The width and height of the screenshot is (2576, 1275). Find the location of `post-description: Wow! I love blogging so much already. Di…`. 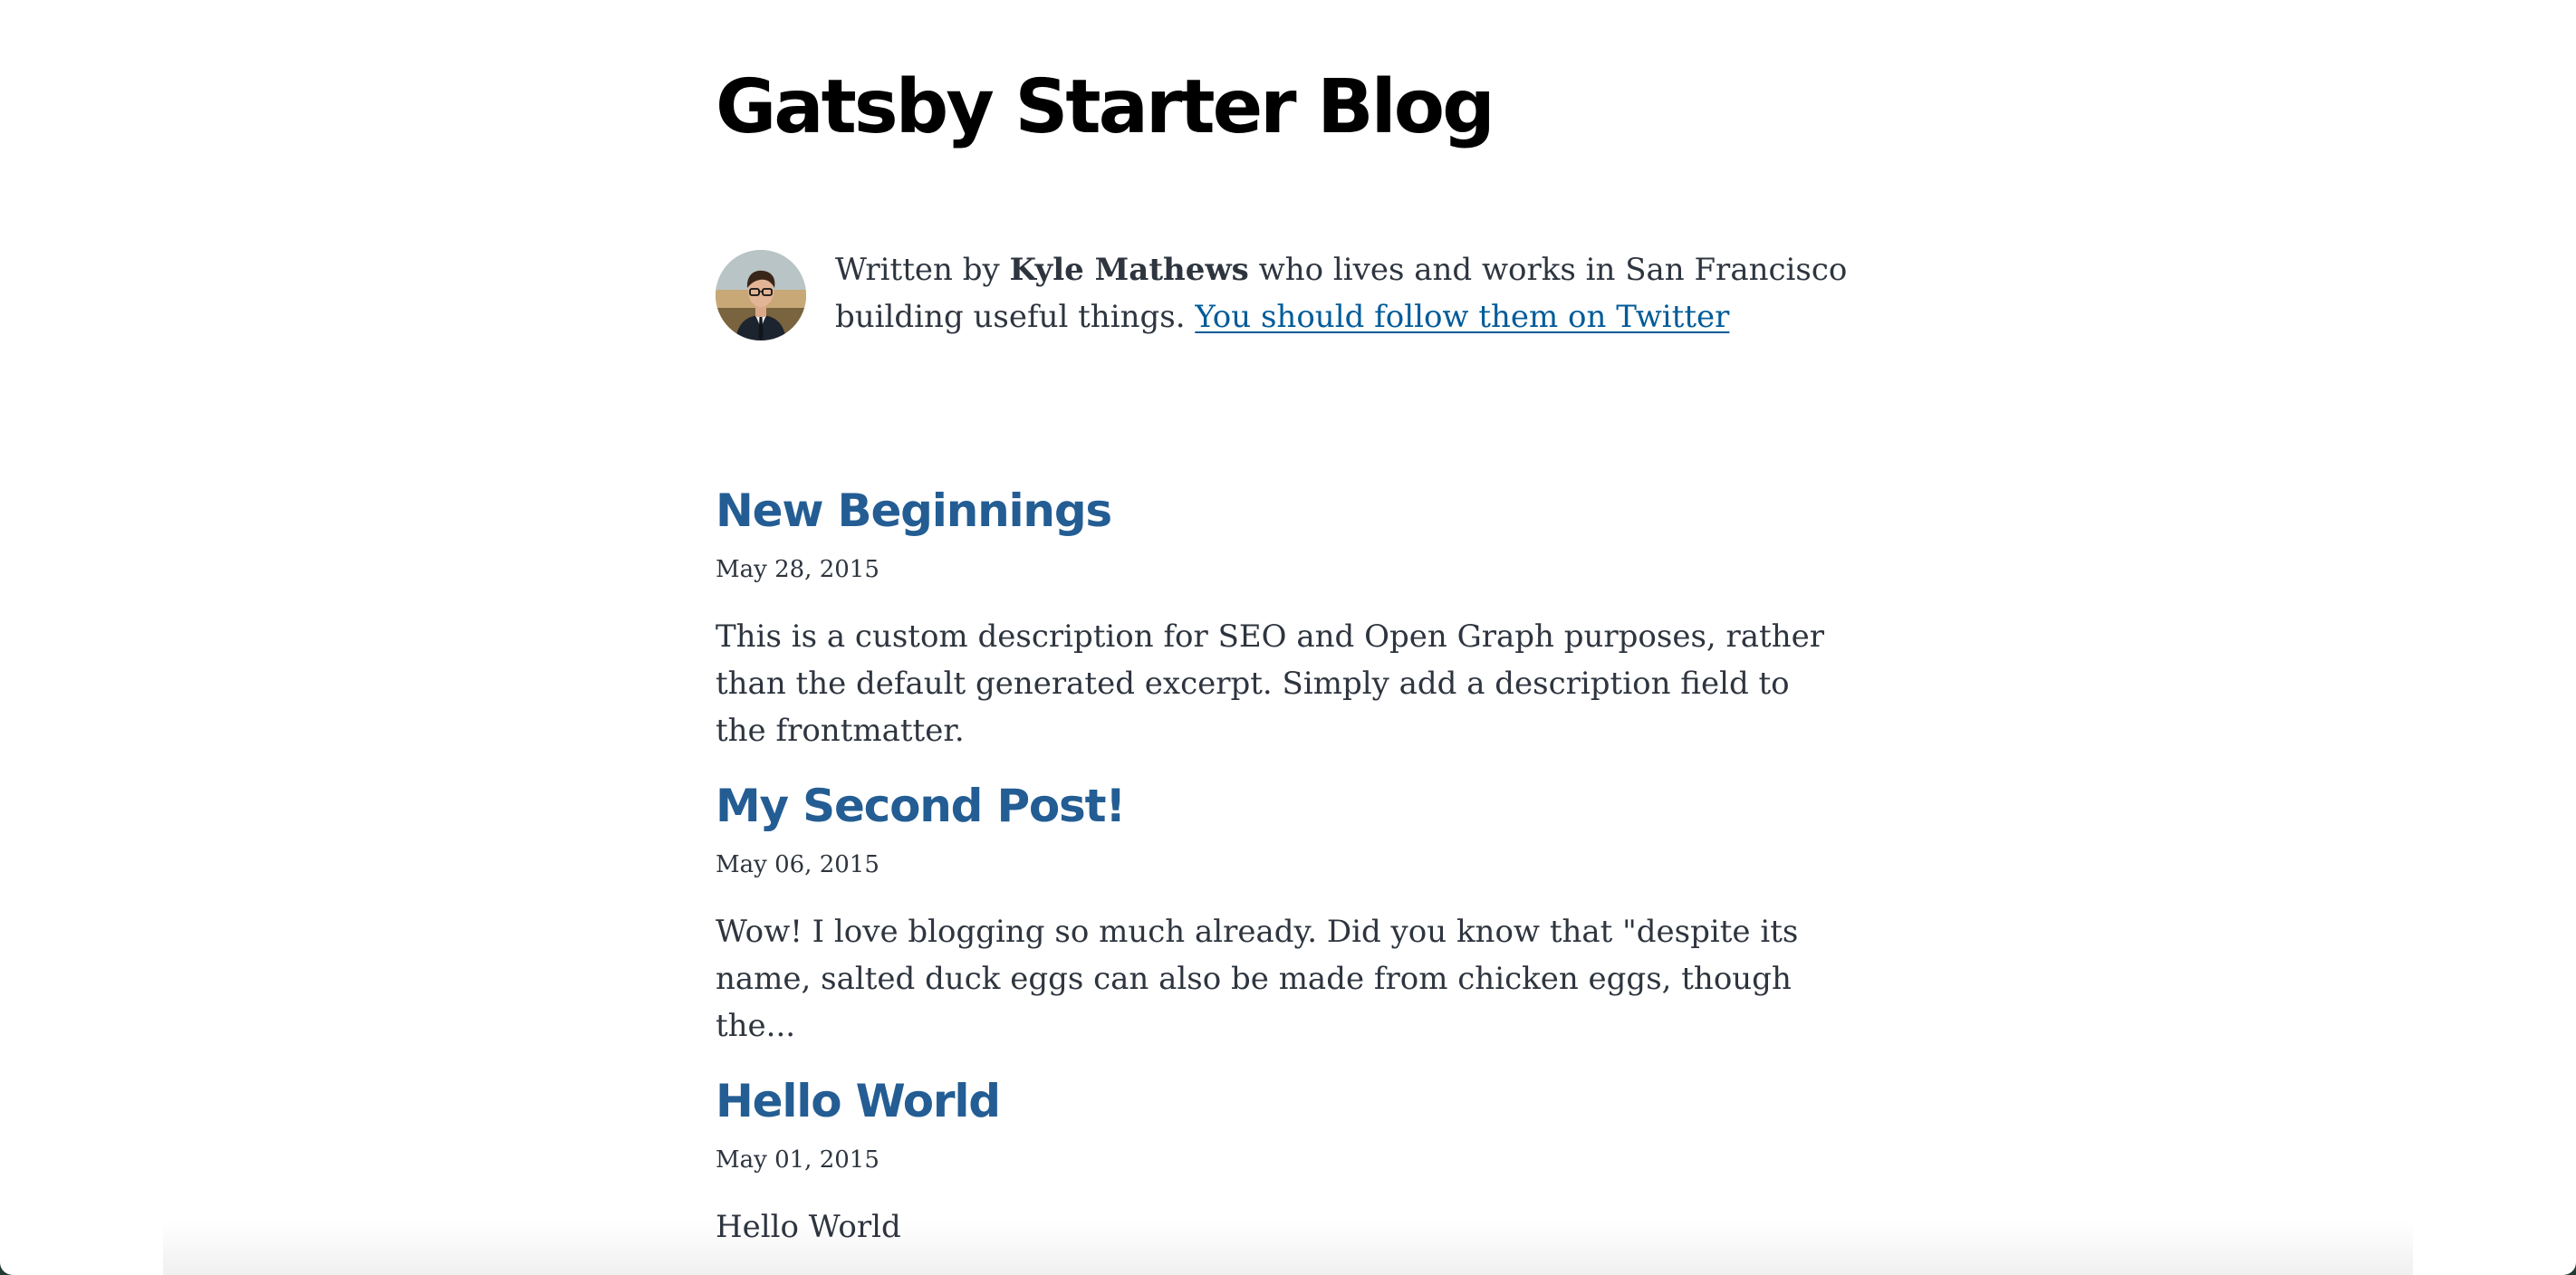

post-description: Wow! I love blogging so much already. Di… is located at coordinates (1257, 979).